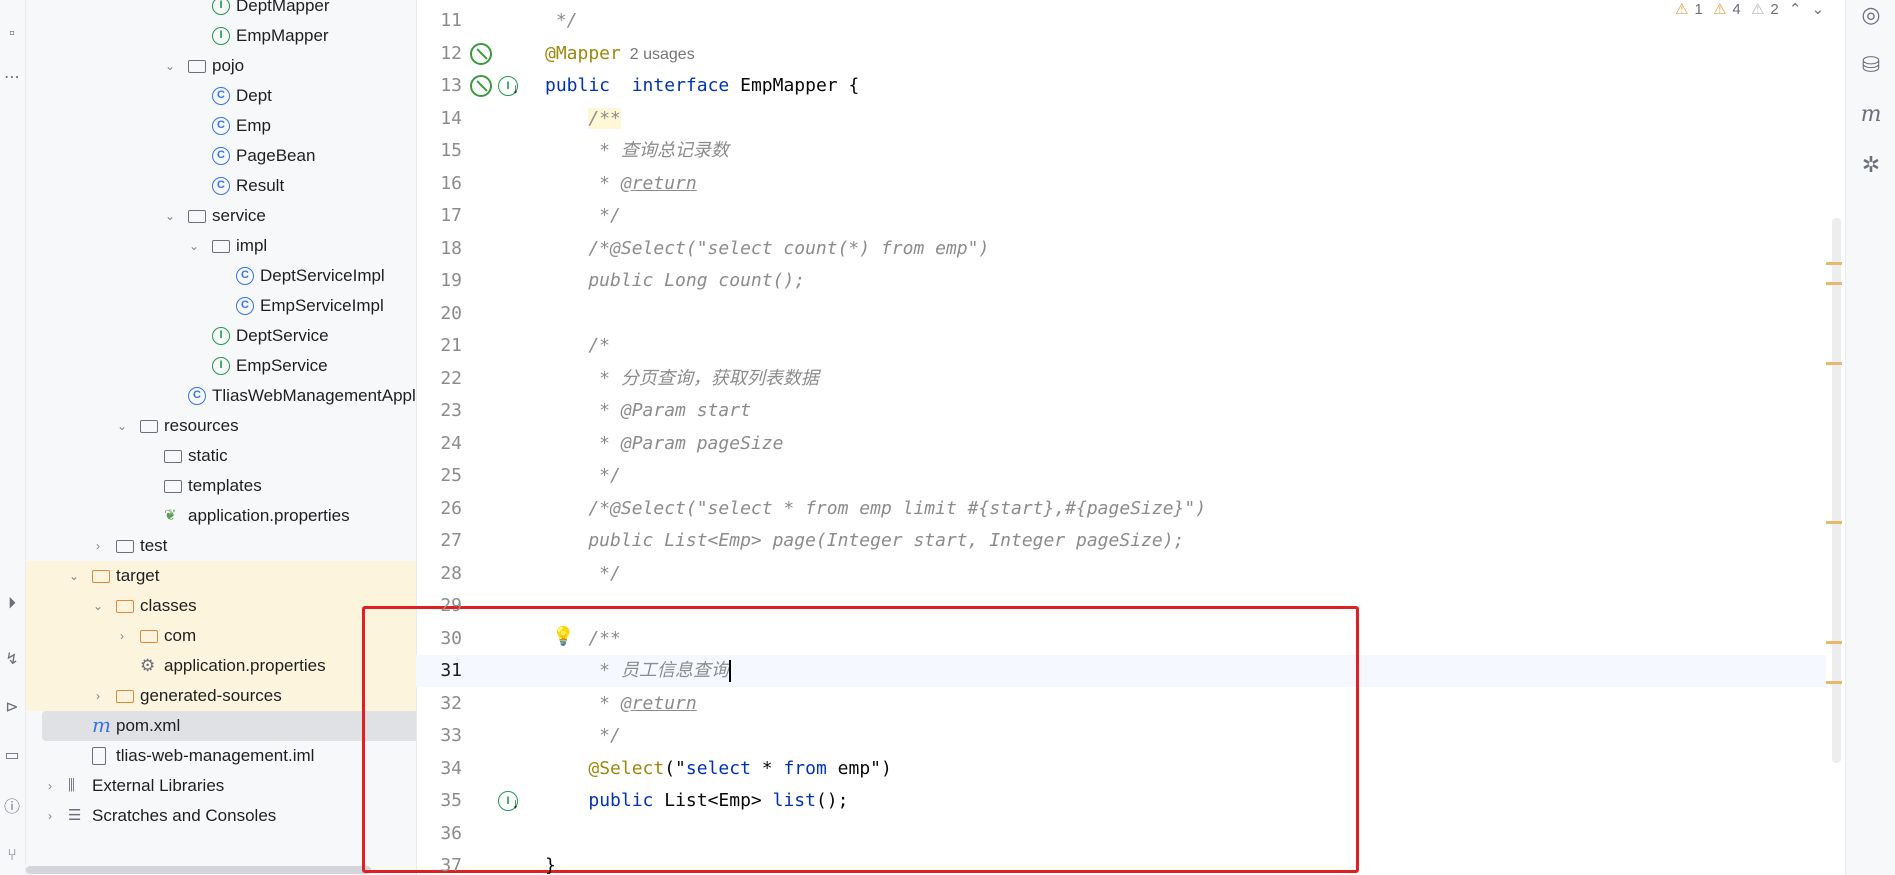  Describe the element at coordinates (439, 444) in the screenshot. I see `line-number: 24` at that location.